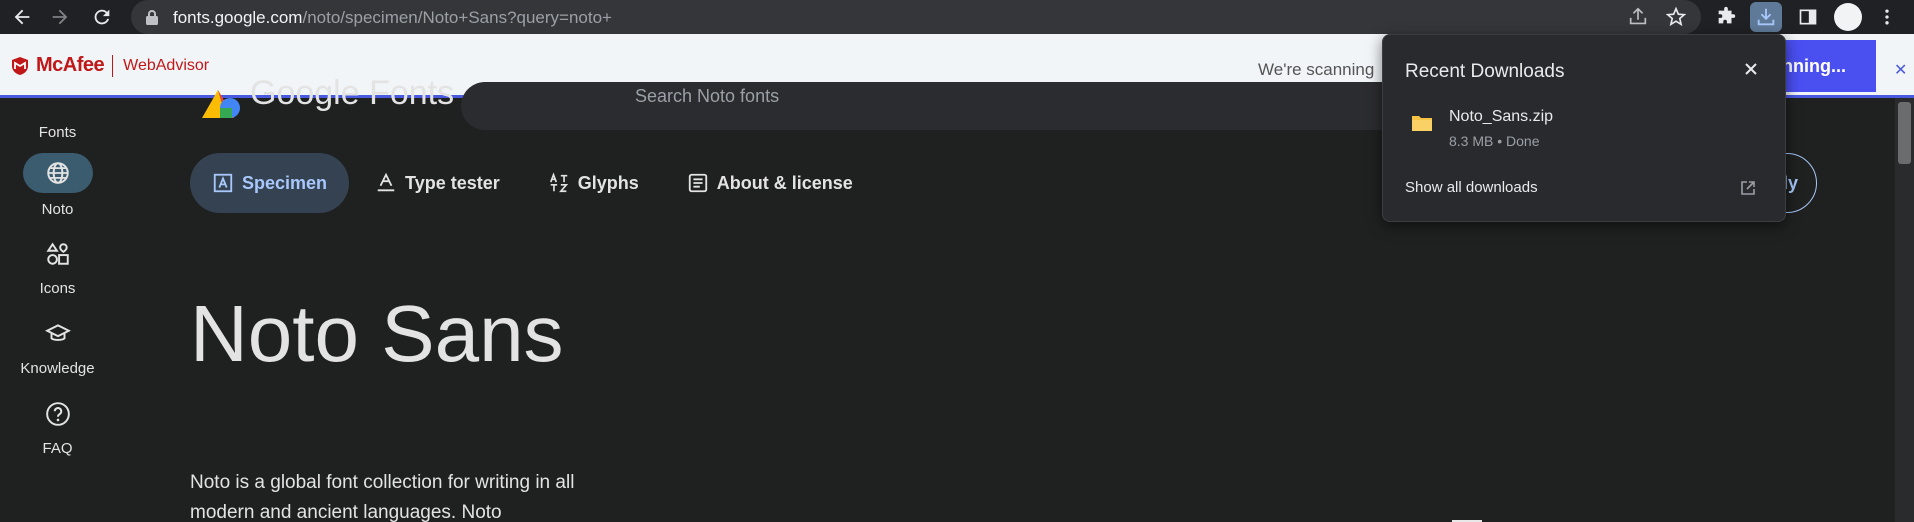 Image resolution: width=1914 pixels, height=522 pixels. I want to click on tab-glyphs: Glyphs, so click(593, 183).